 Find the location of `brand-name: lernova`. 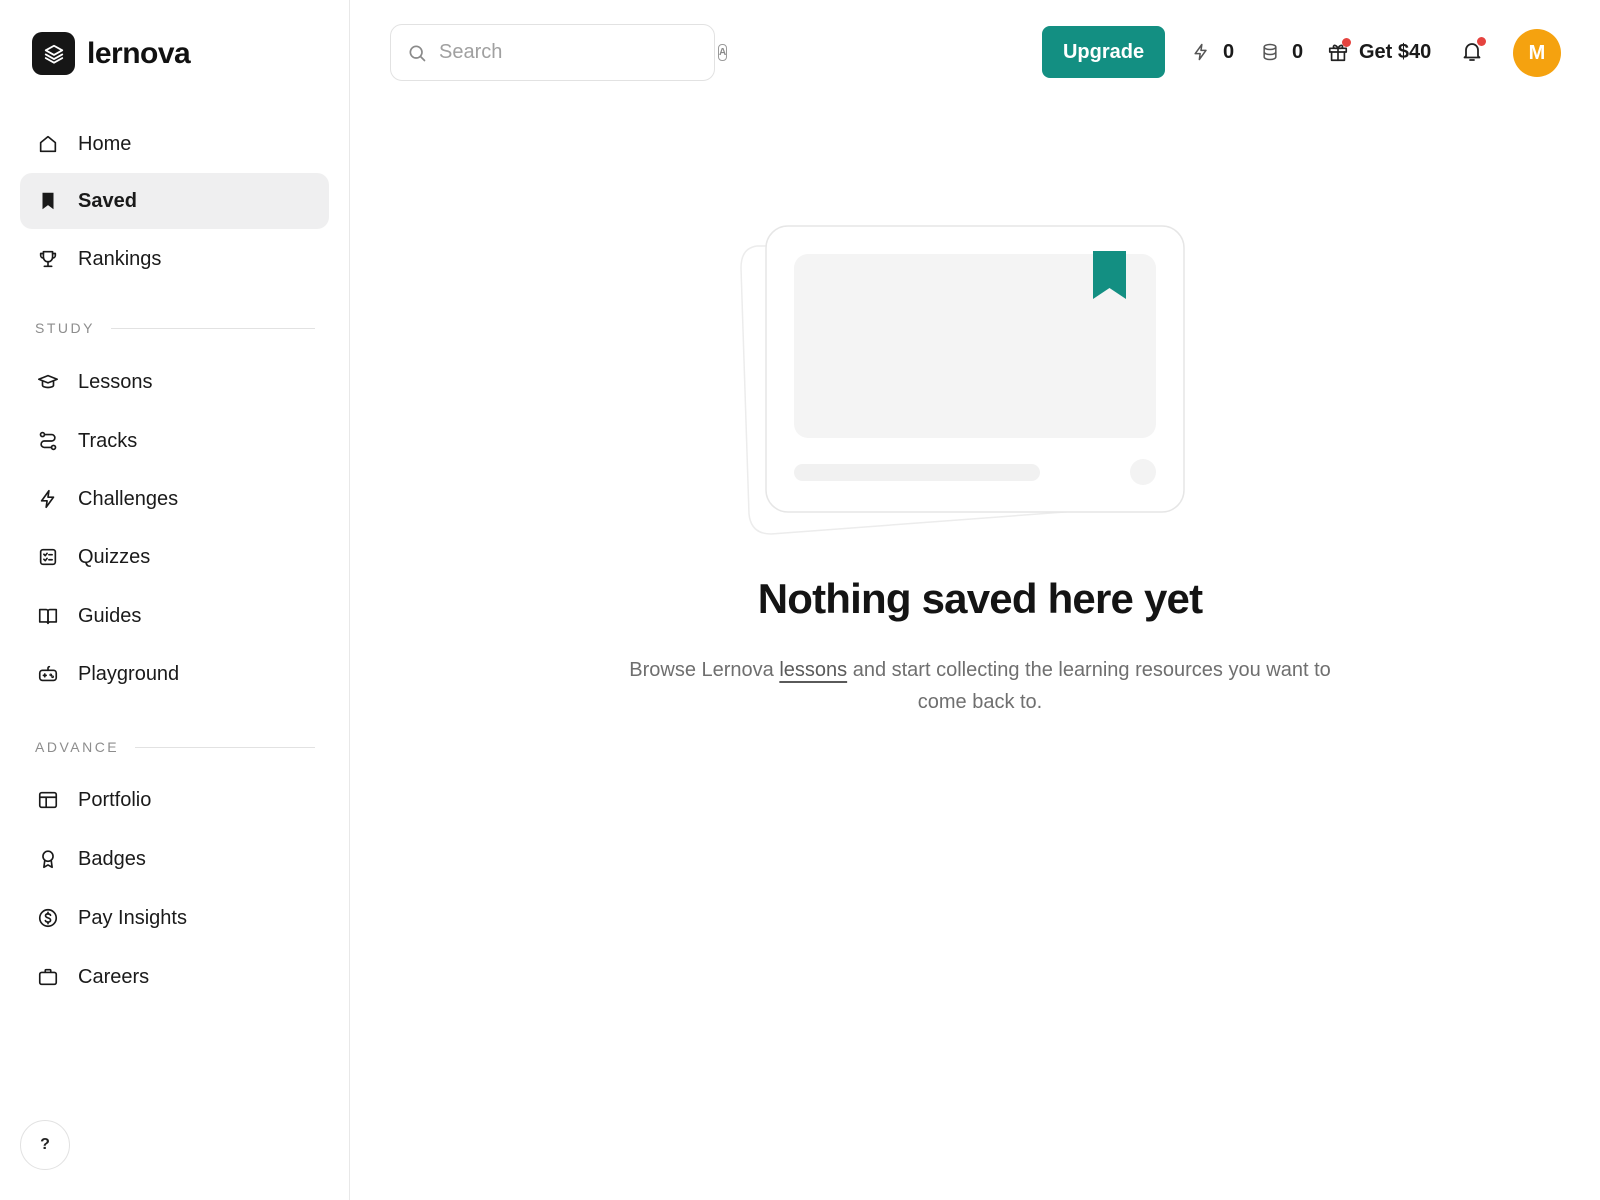

brand-name: lernova is located at coordinates (139, 53).